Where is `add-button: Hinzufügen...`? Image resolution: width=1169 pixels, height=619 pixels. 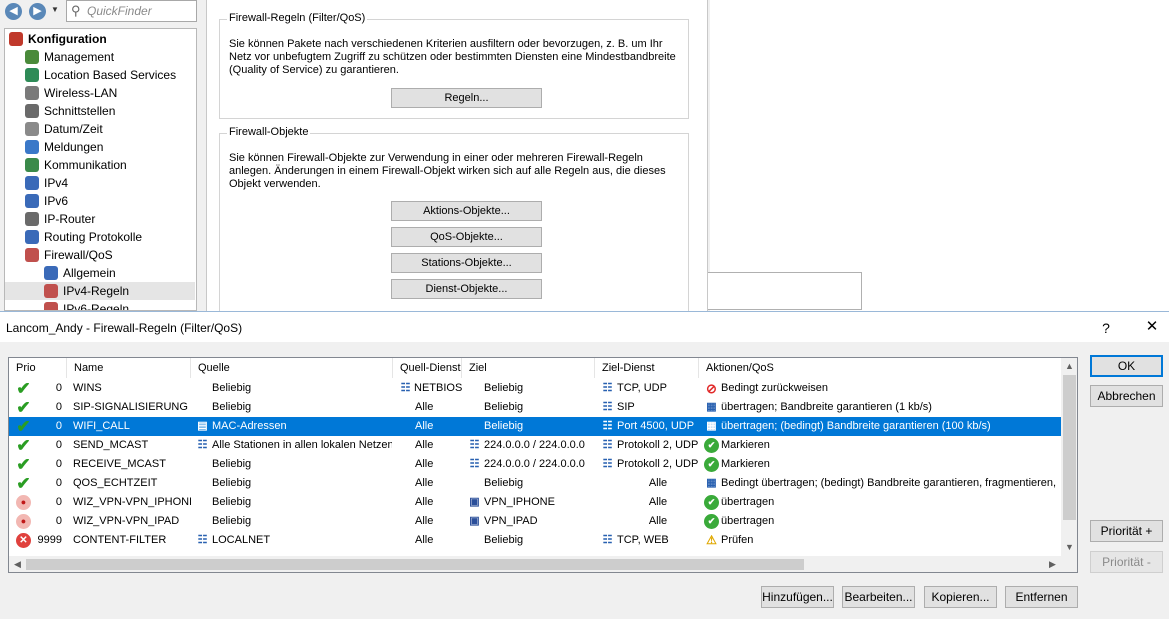
add-button: Hinzufügen... is located at coordinates (797, 597).